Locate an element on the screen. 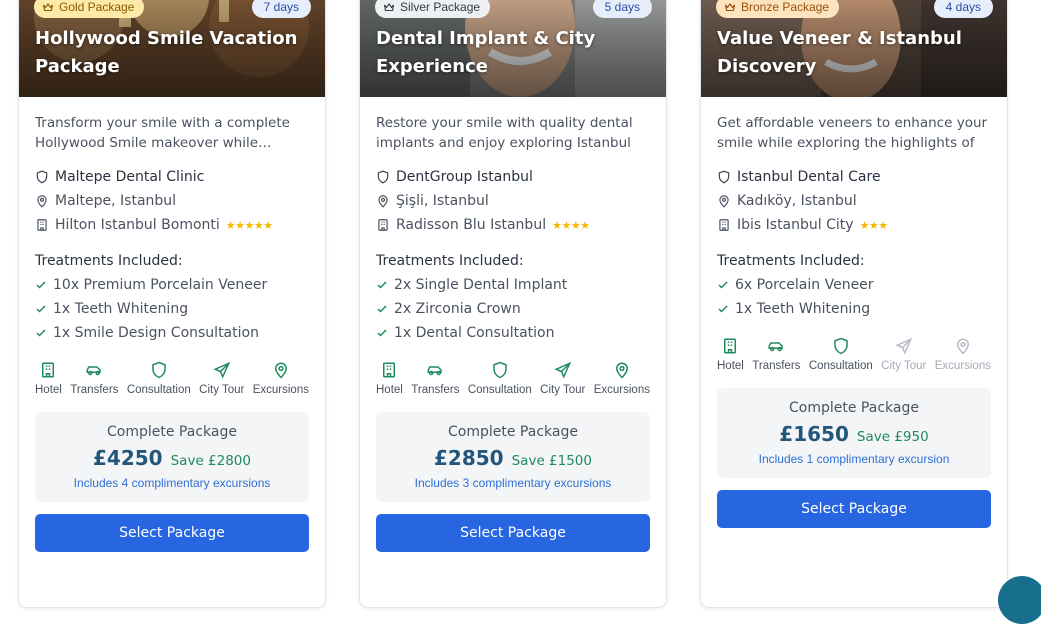  treatment-item: 6x Porcelain Veneer is located at coordinates (854, 285).